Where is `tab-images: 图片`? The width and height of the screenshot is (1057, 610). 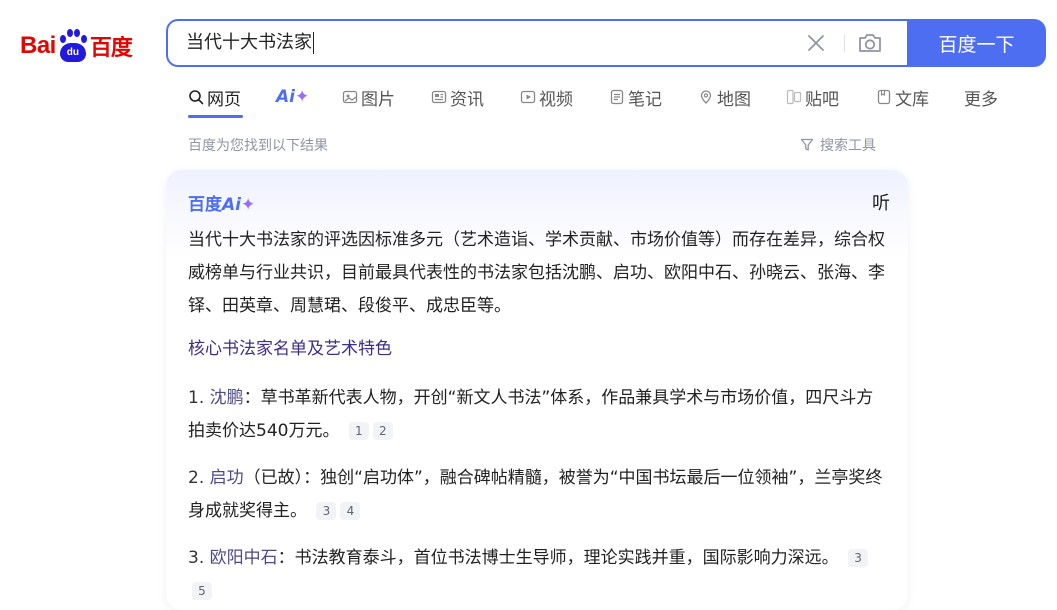 tab-images: 图片 is located at coordinates (368, 97).